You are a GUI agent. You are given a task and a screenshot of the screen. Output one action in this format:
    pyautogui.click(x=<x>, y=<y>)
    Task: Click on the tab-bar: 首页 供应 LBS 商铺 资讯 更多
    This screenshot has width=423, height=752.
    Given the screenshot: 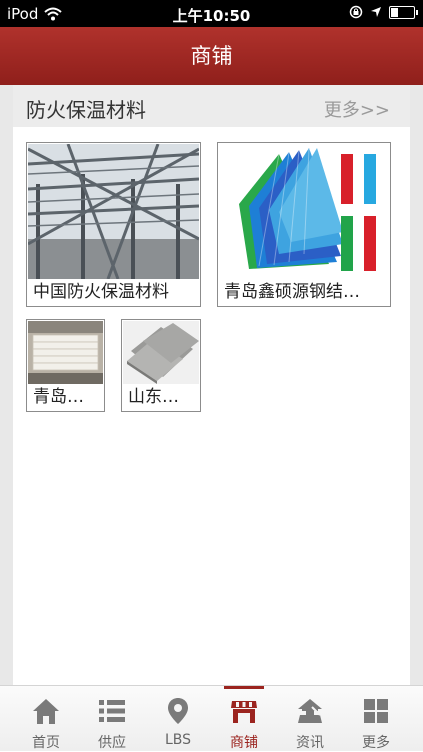 What is the action you would take?
    pyautogui.click(x=211, y=718)
    